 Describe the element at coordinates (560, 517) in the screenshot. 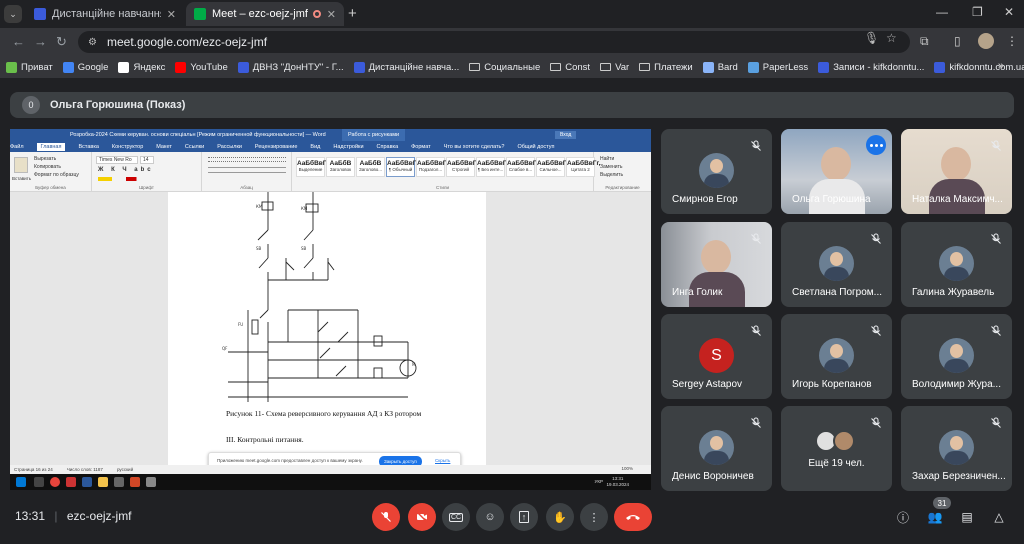

I see `raise-hand-button: ✋` at that location.